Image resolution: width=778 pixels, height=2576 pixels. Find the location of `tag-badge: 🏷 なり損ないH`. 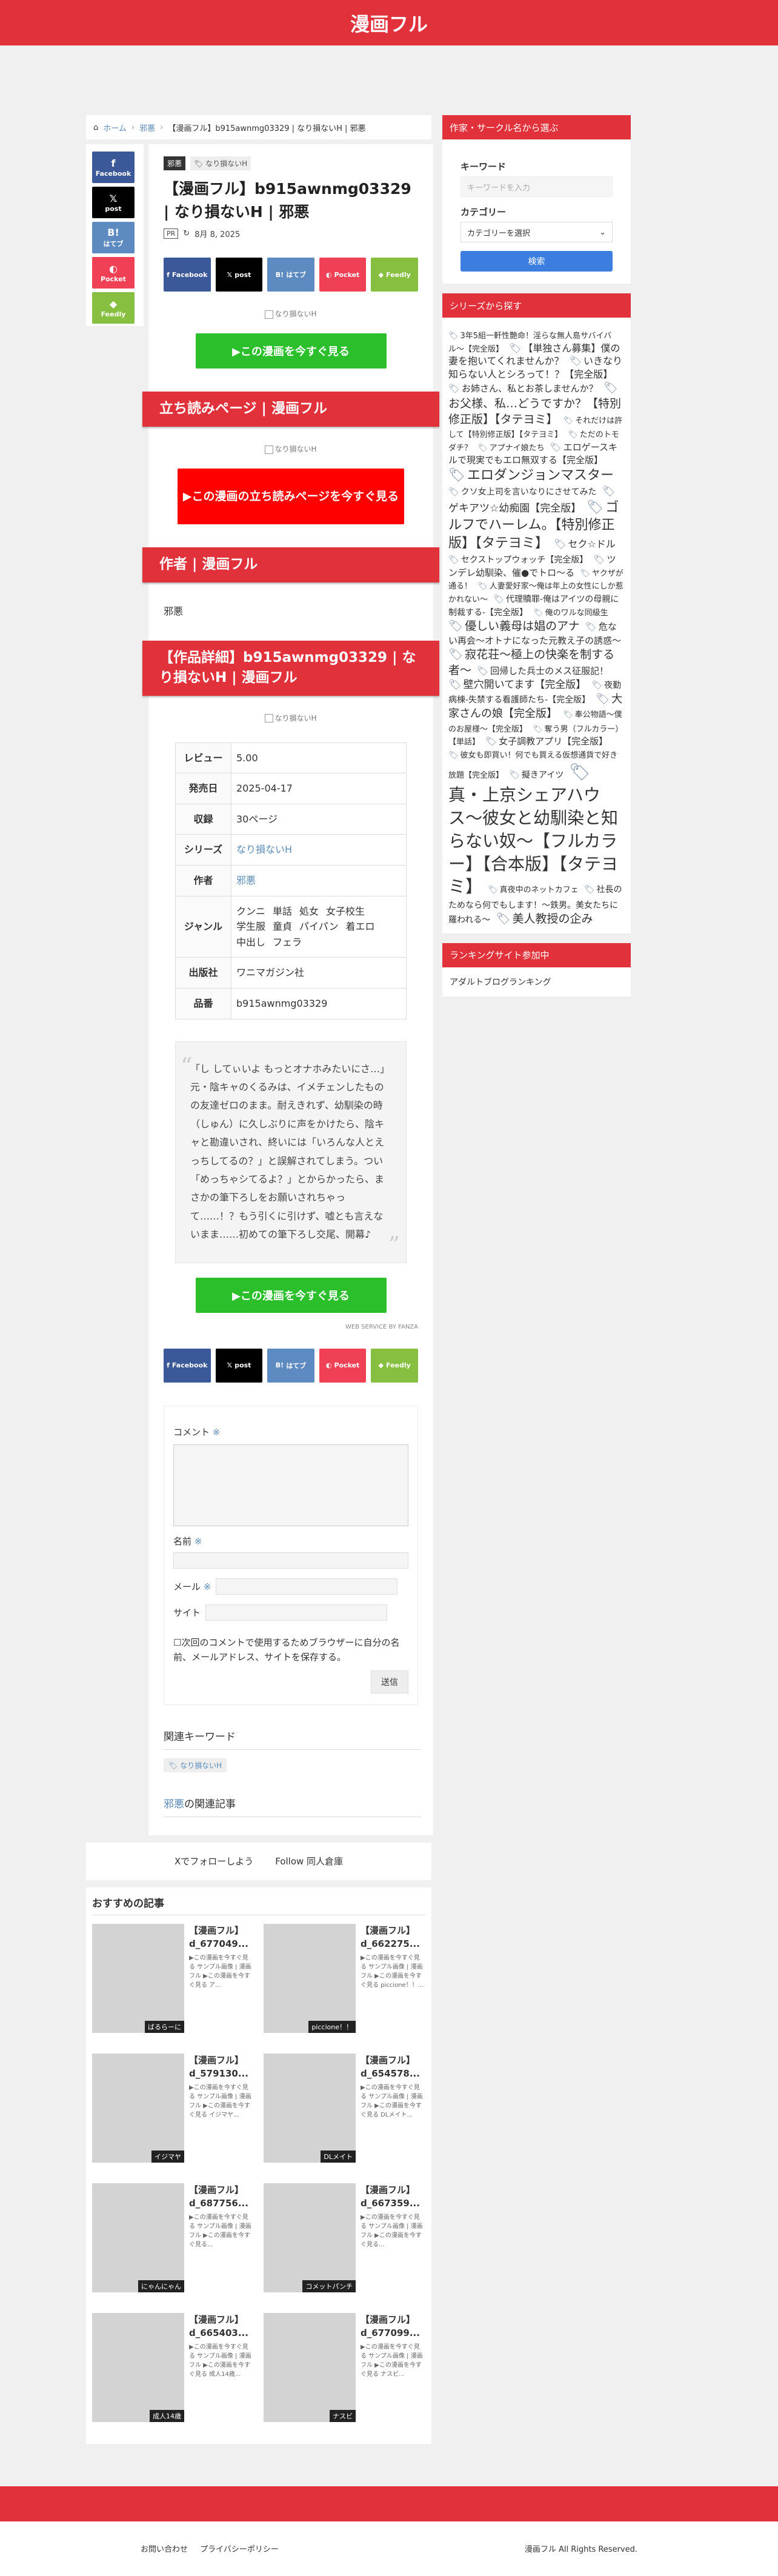

tag-badge: 🏷 なり損ないH is located at coordinates (220, 163).